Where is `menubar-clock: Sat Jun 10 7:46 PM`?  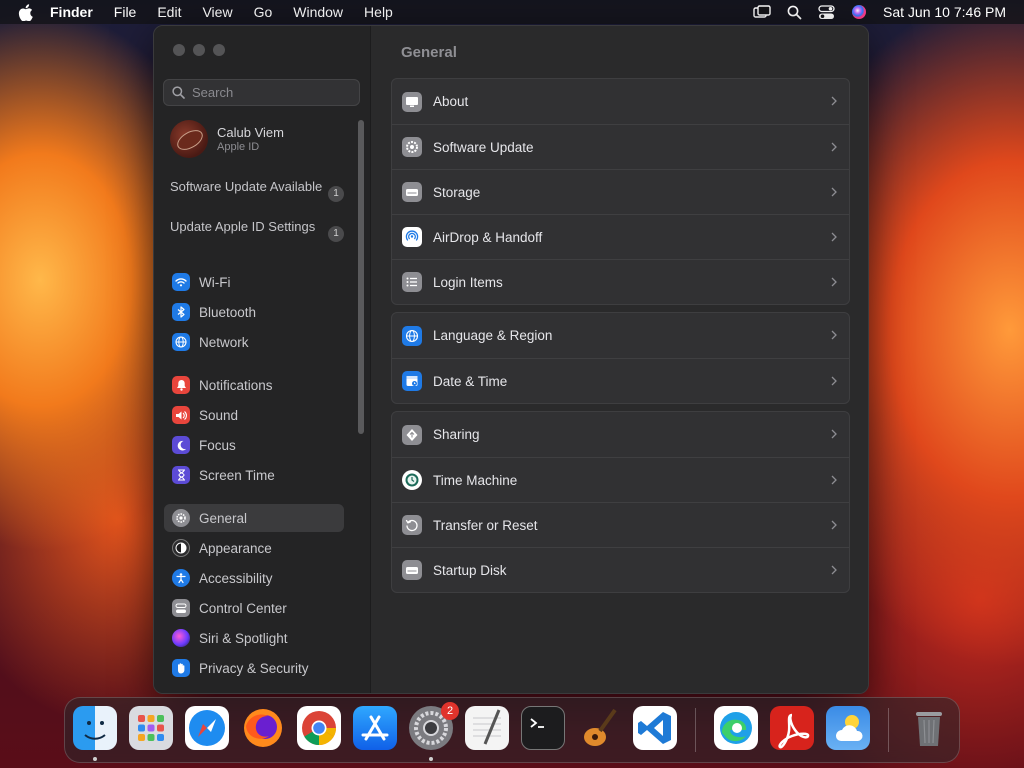
menubar-clock: Sat Jun 10 7:46 PM is located at coordinates (944, 12).